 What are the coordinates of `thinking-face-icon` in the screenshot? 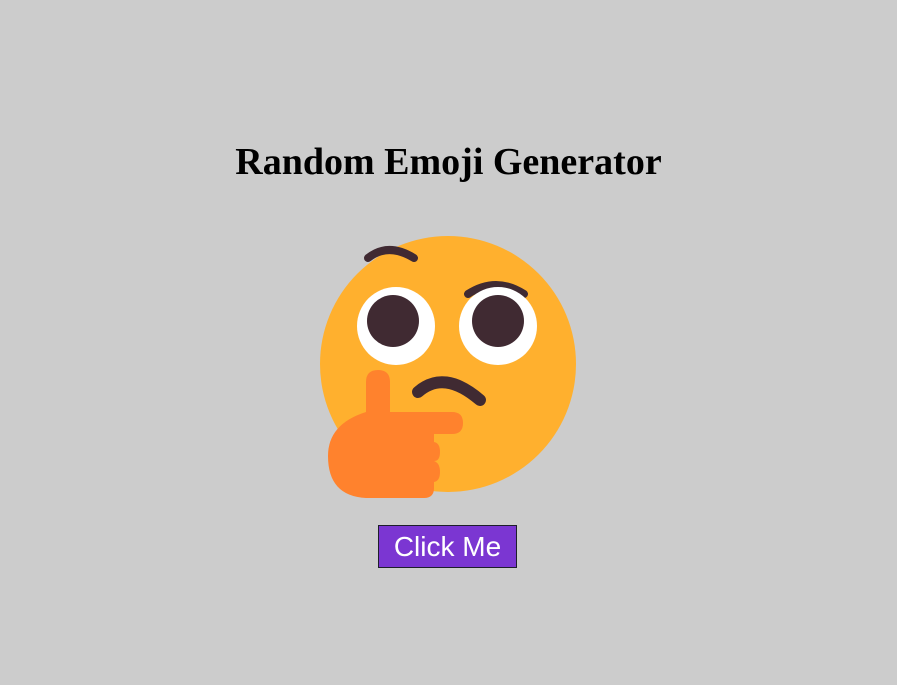 It's located at (448, 367).